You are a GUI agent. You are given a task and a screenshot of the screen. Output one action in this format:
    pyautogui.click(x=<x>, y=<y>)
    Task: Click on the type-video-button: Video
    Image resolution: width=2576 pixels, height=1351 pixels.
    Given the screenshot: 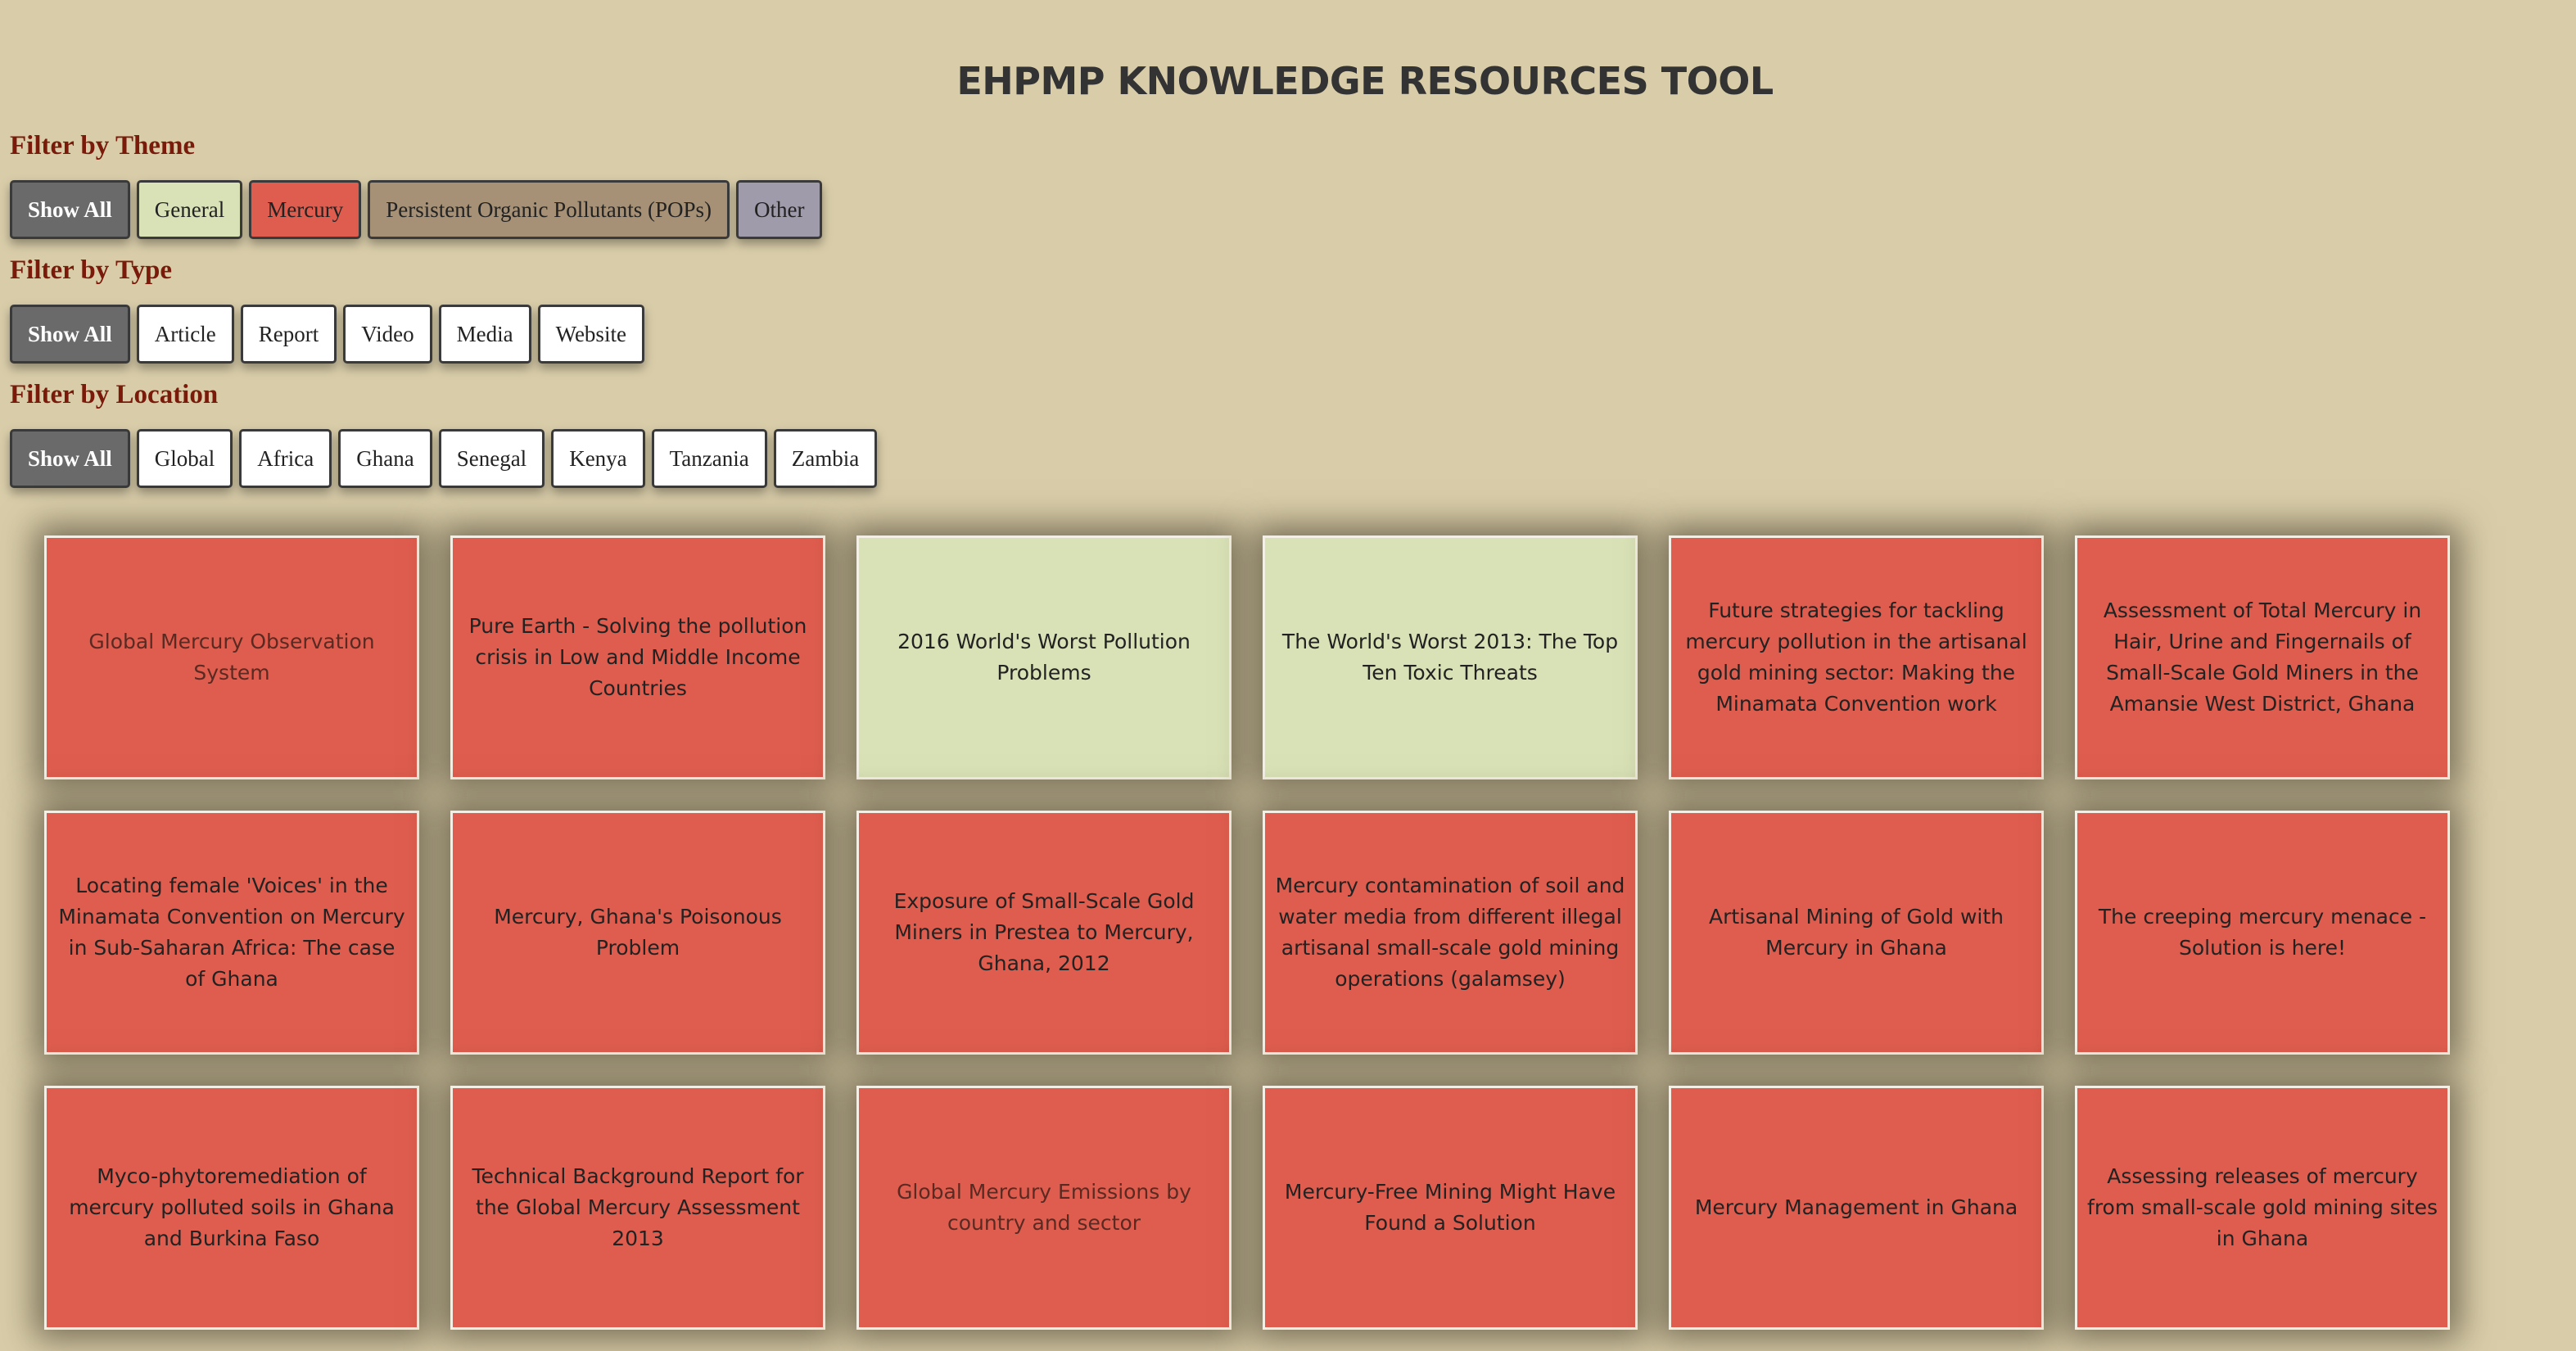 What is the action you would take?
    pyautogui.click(x=387, y=334)
    